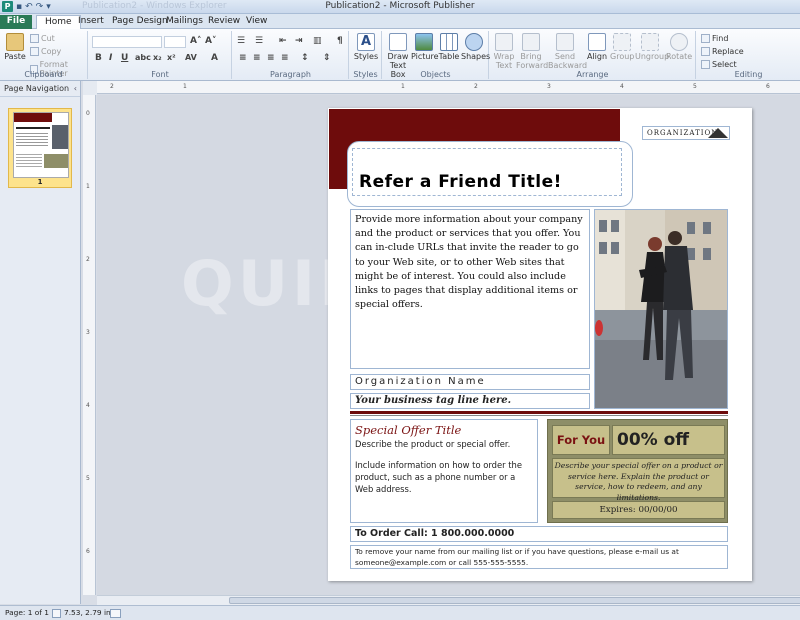 This screenshot has height=620, width=800. What do you see at coordinates (157, 57) in the screenshot?
I see `subscript-icon: x₂` at bounding box center [157, 57].